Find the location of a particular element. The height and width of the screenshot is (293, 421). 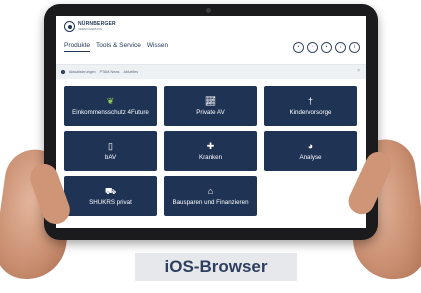

tile-analyse: ◕ Analyse is located at coordinates (310, 151).